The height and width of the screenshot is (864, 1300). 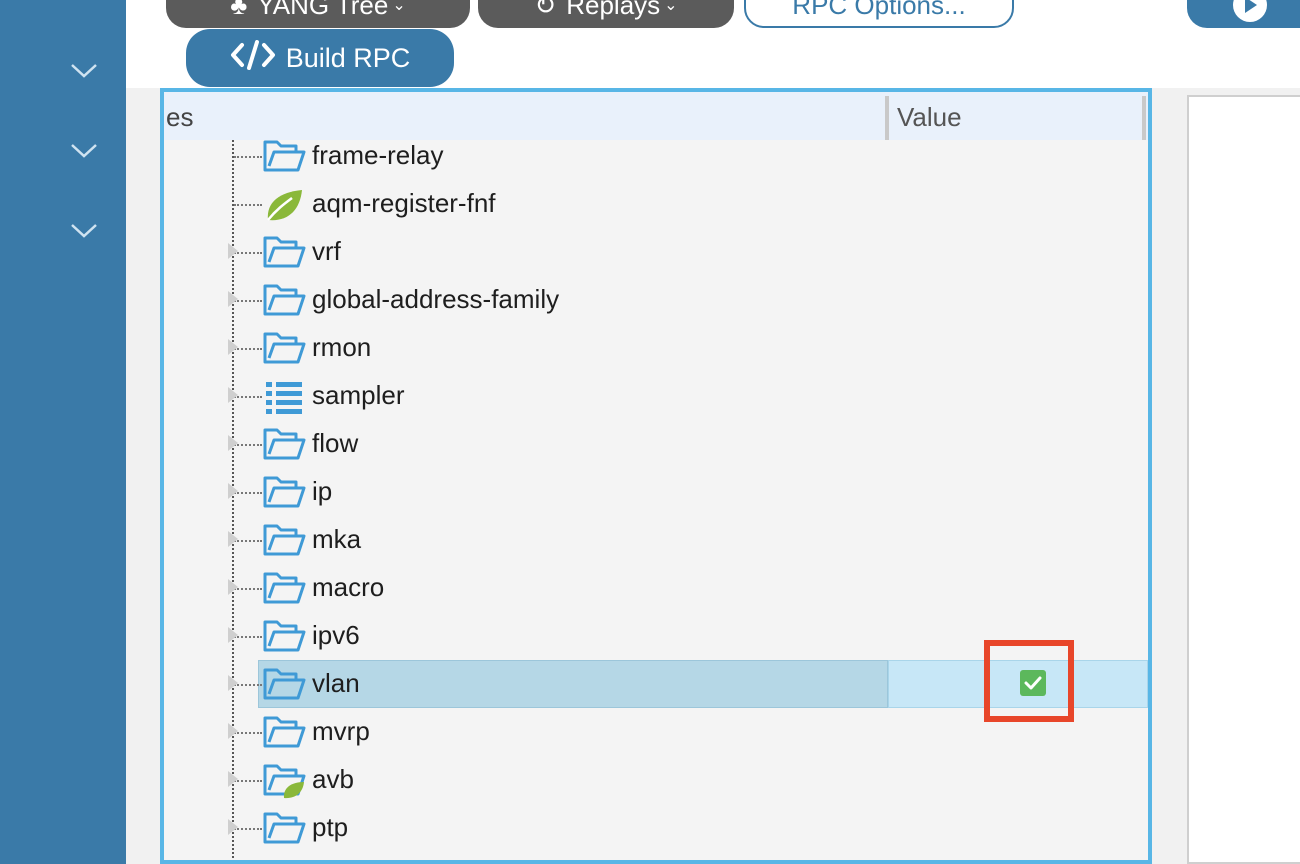 What do you see at coordinates (323, 10) in the screenshot?
I see `yang-tree-label: YANG Tree` at bounding box center [323, 10].